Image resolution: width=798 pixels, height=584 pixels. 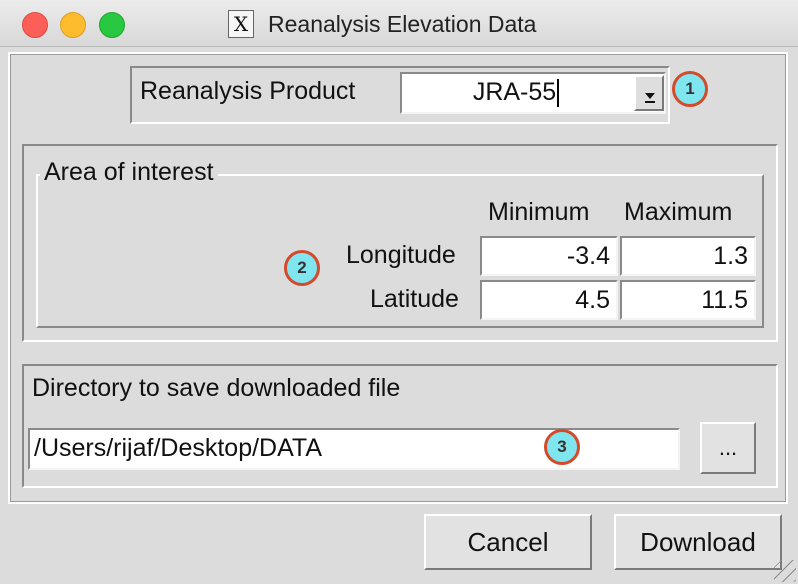 What do you see at coordinates (549, 256) in the screenshot?
I see `longitude-min-input: -3.4` at bounding box center [549, 256].